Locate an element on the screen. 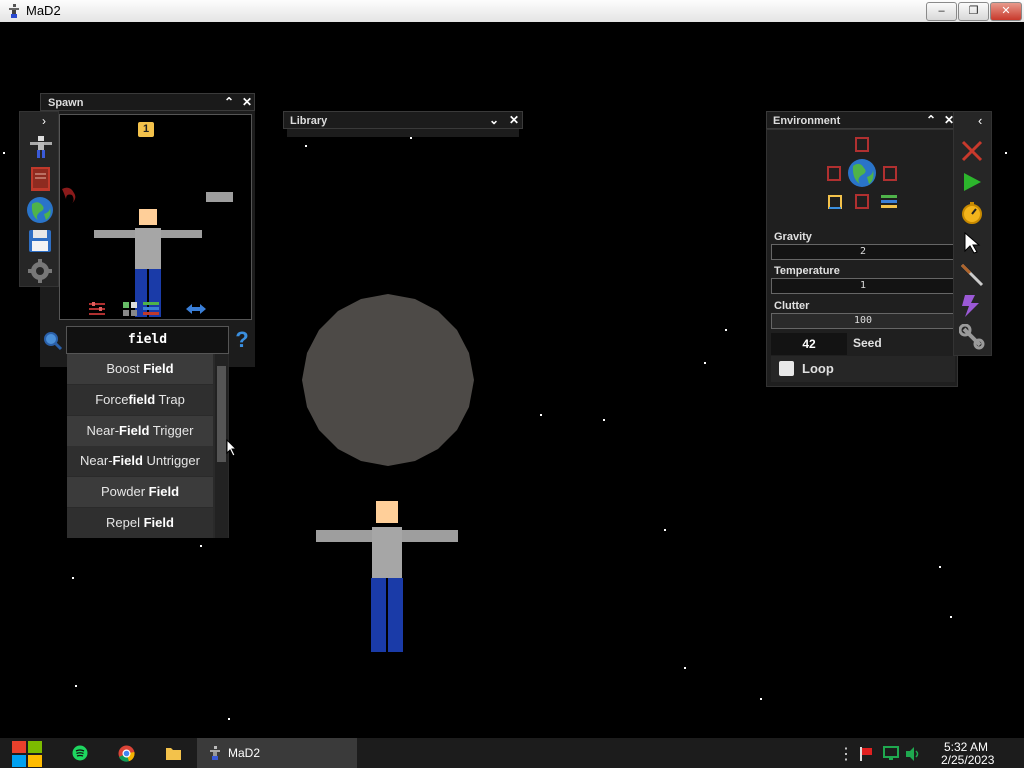 The image size is (1024, 768). collapse-palette-icon: ‹ is located at coordinates (980, 120).